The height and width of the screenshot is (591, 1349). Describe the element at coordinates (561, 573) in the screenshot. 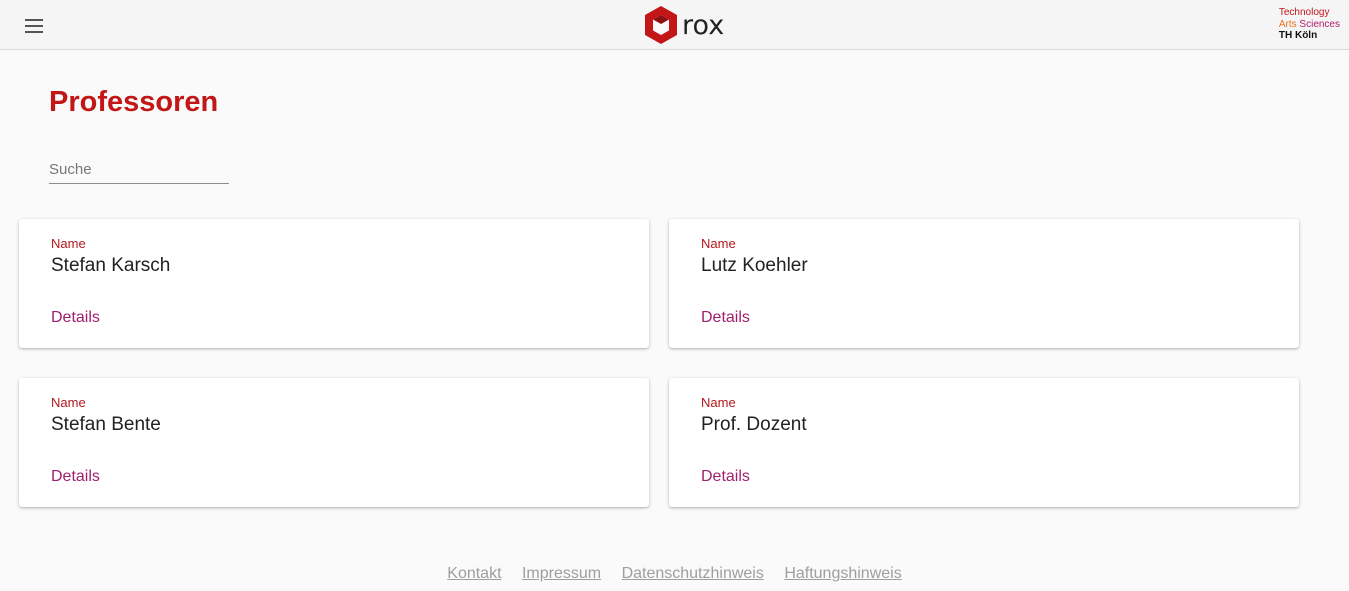

I see `footer-link-impressum: Impressum` at that location.